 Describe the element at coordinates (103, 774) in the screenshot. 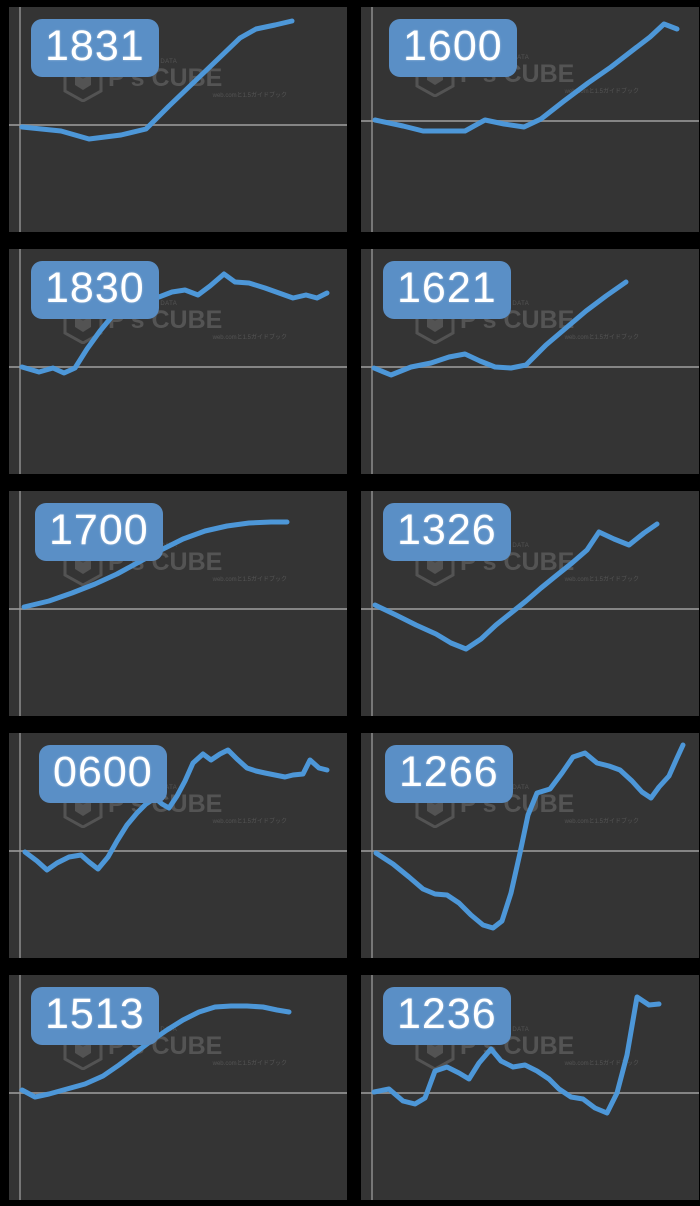

I see `machine-number-badge-0600: 0600` at that location.